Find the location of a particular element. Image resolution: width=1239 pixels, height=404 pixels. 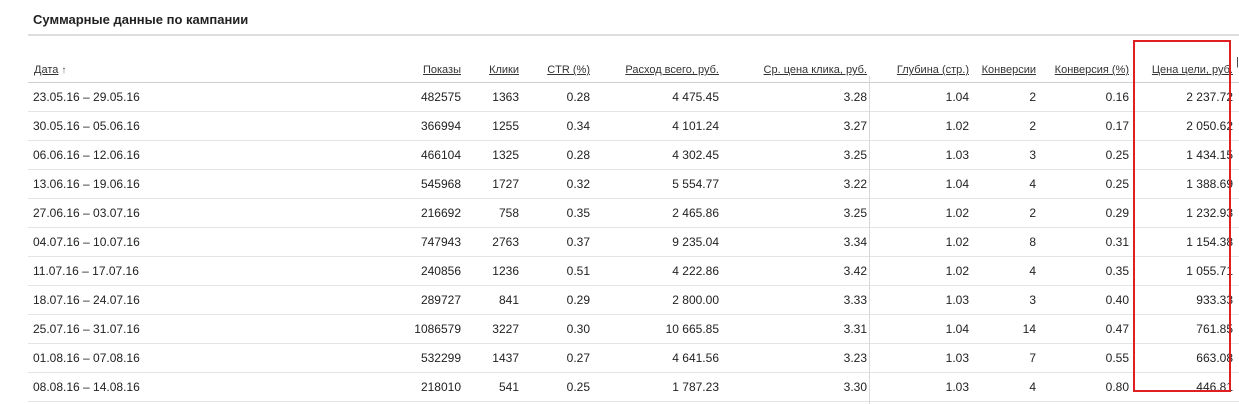

cell-spend: 10 665.85 is located at coordinates (660, 329).